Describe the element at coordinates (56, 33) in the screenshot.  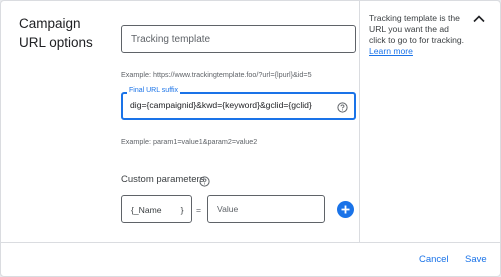
I see `section-title: Campaign URL options` at that location.